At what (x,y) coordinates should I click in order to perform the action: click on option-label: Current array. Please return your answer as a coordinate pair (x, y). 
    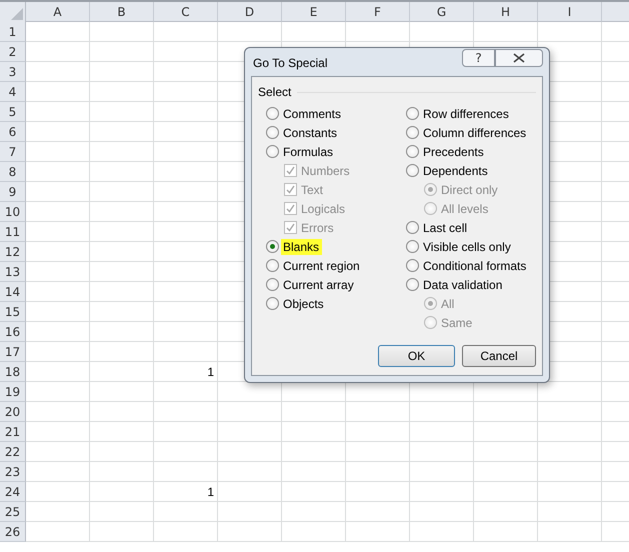
    Looking at the image, I should click on (319, 284).